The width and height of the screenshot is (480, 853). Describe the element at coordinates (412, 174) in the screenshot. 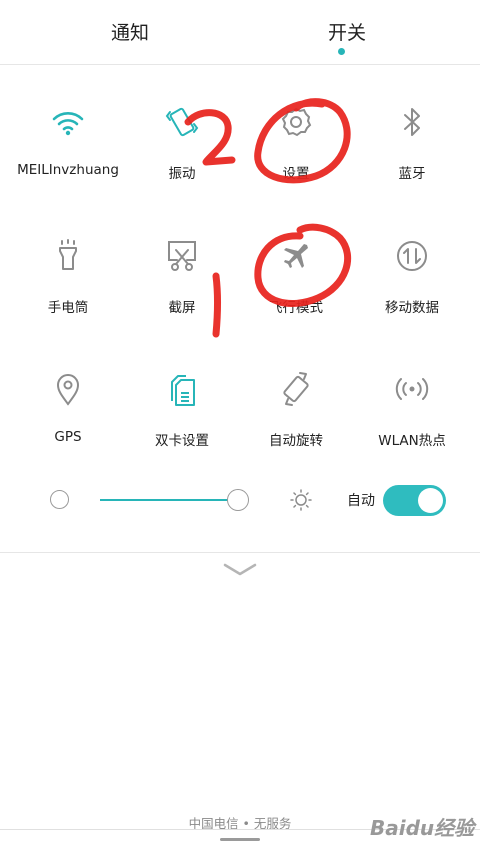

I see `tile-label: 蓝牙` at that location.